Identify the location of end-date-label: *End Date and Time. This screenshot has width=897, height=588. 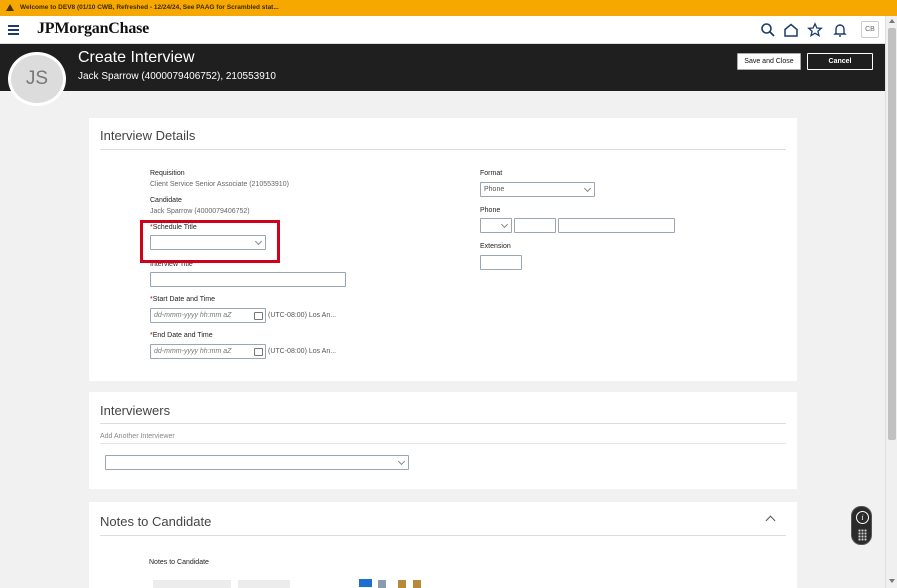
(181, 335).